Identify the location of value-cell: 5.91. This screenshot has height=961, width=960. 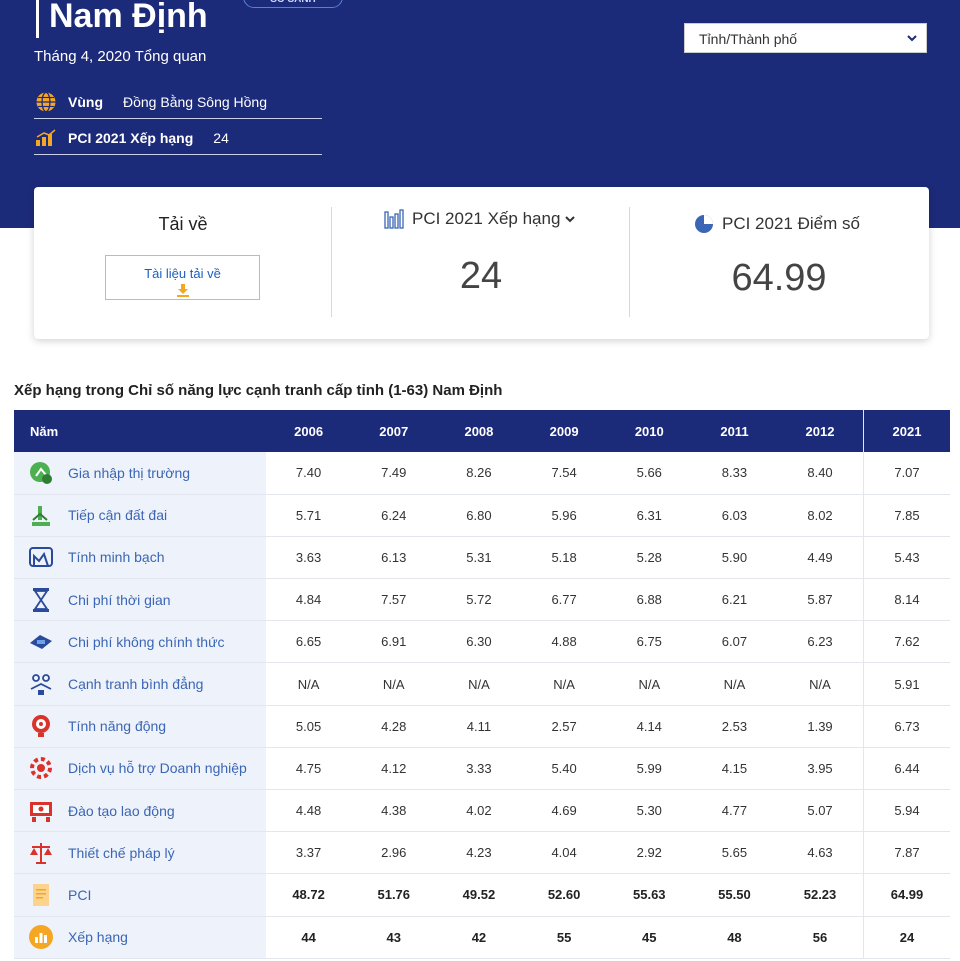
(906, 684).